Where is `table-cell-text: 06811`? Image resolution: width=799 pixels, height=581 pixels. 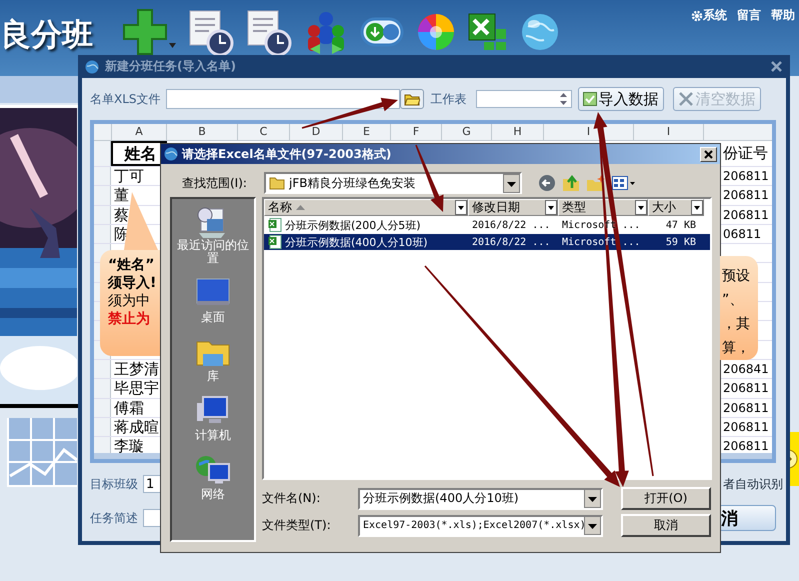
table-cell-text: 06811 is located at coordinates (742, 234).